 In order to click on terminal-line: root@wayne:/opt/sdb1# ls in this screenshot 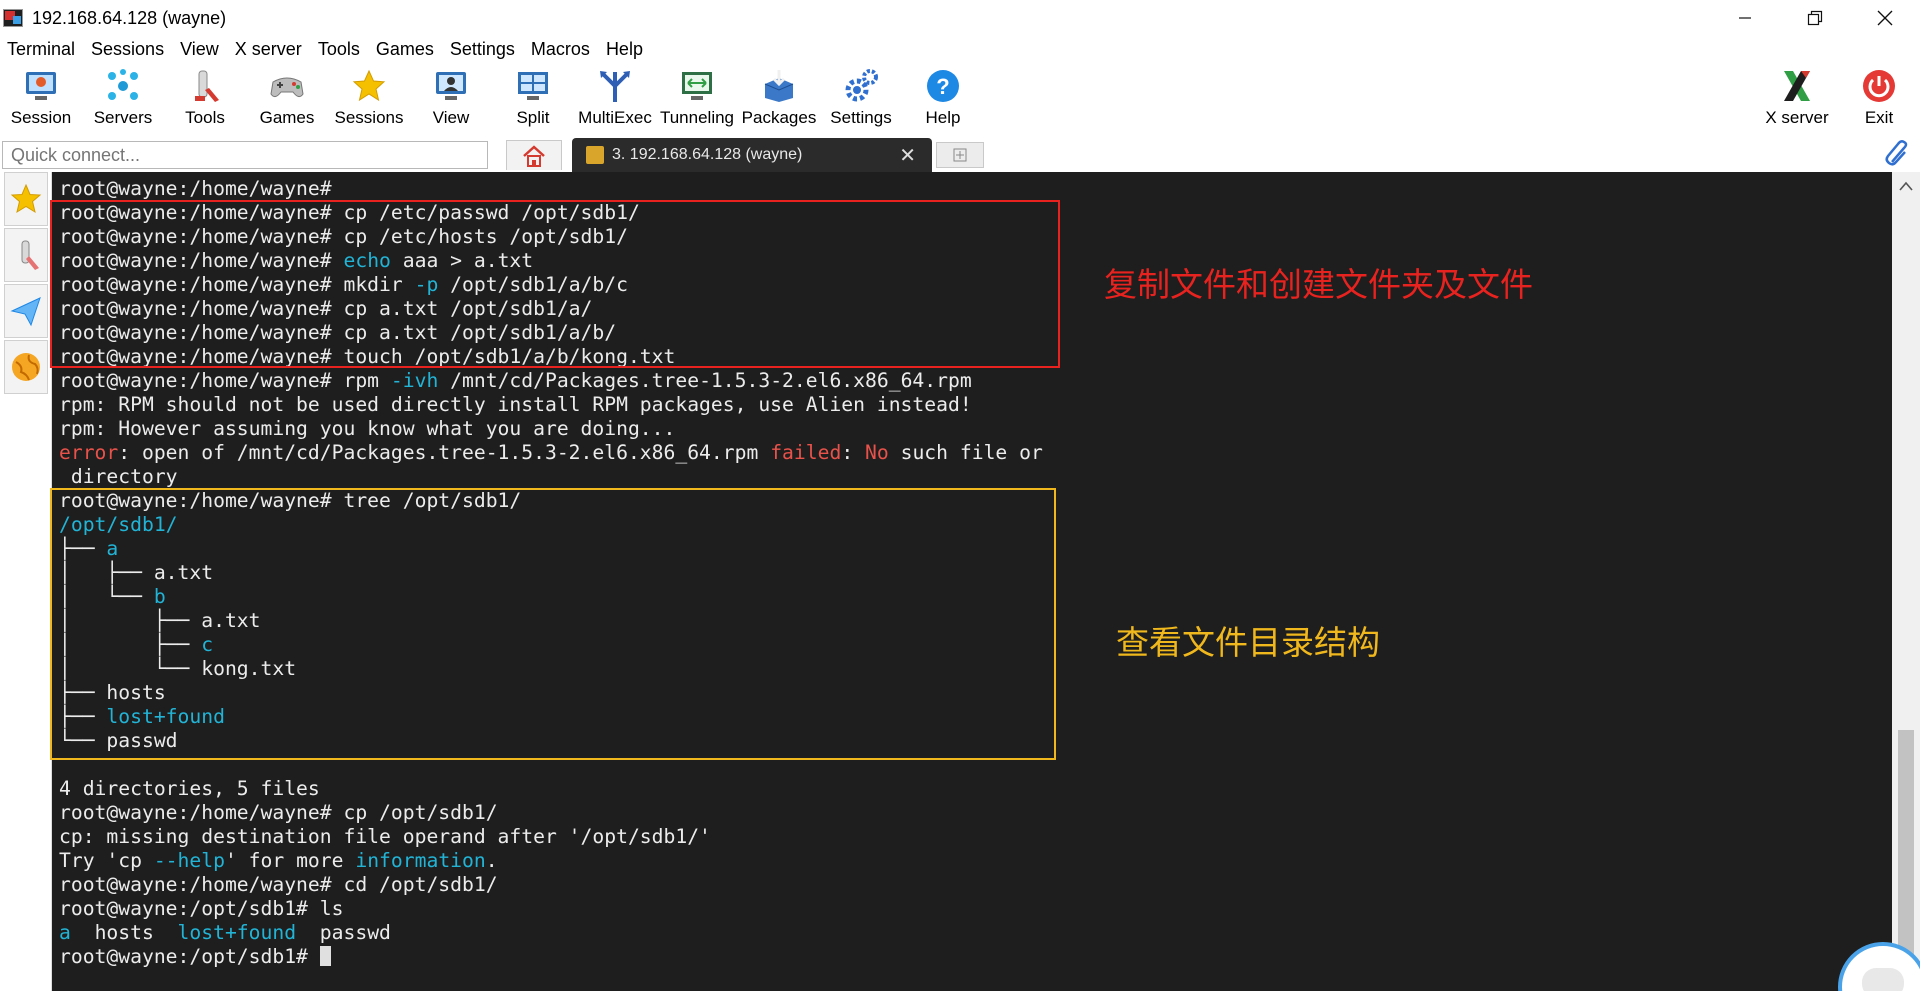, I will do `click(551, 909)`.